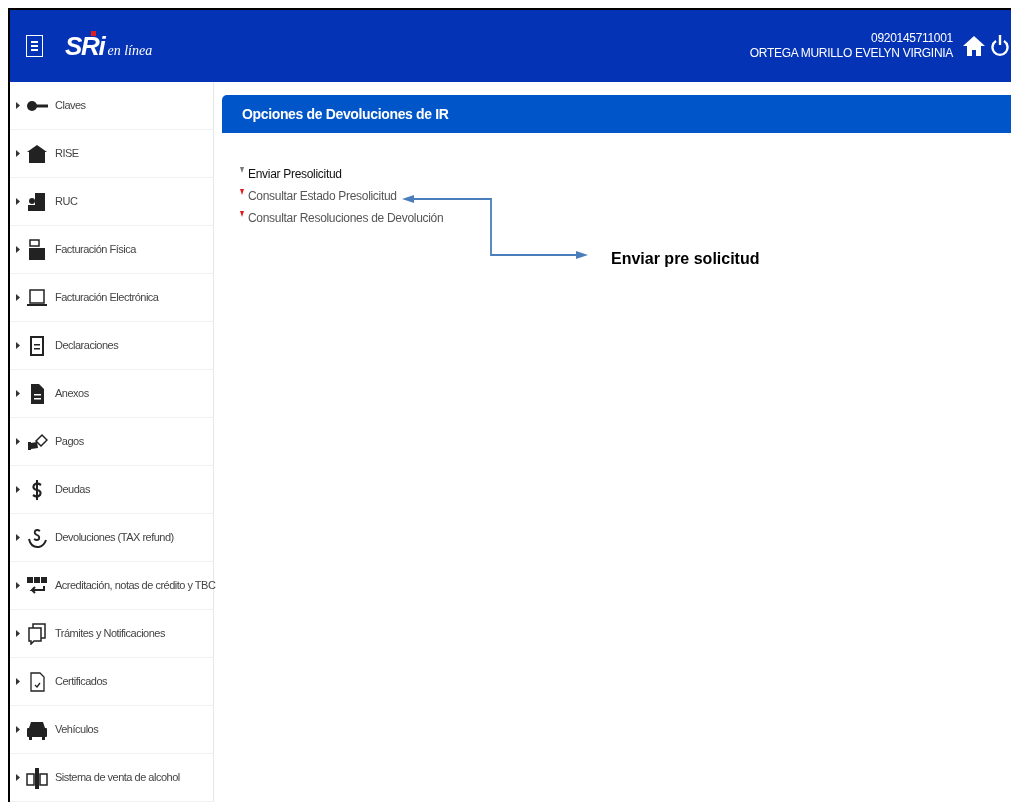  I want to click on home-icon, so click(974, 46).